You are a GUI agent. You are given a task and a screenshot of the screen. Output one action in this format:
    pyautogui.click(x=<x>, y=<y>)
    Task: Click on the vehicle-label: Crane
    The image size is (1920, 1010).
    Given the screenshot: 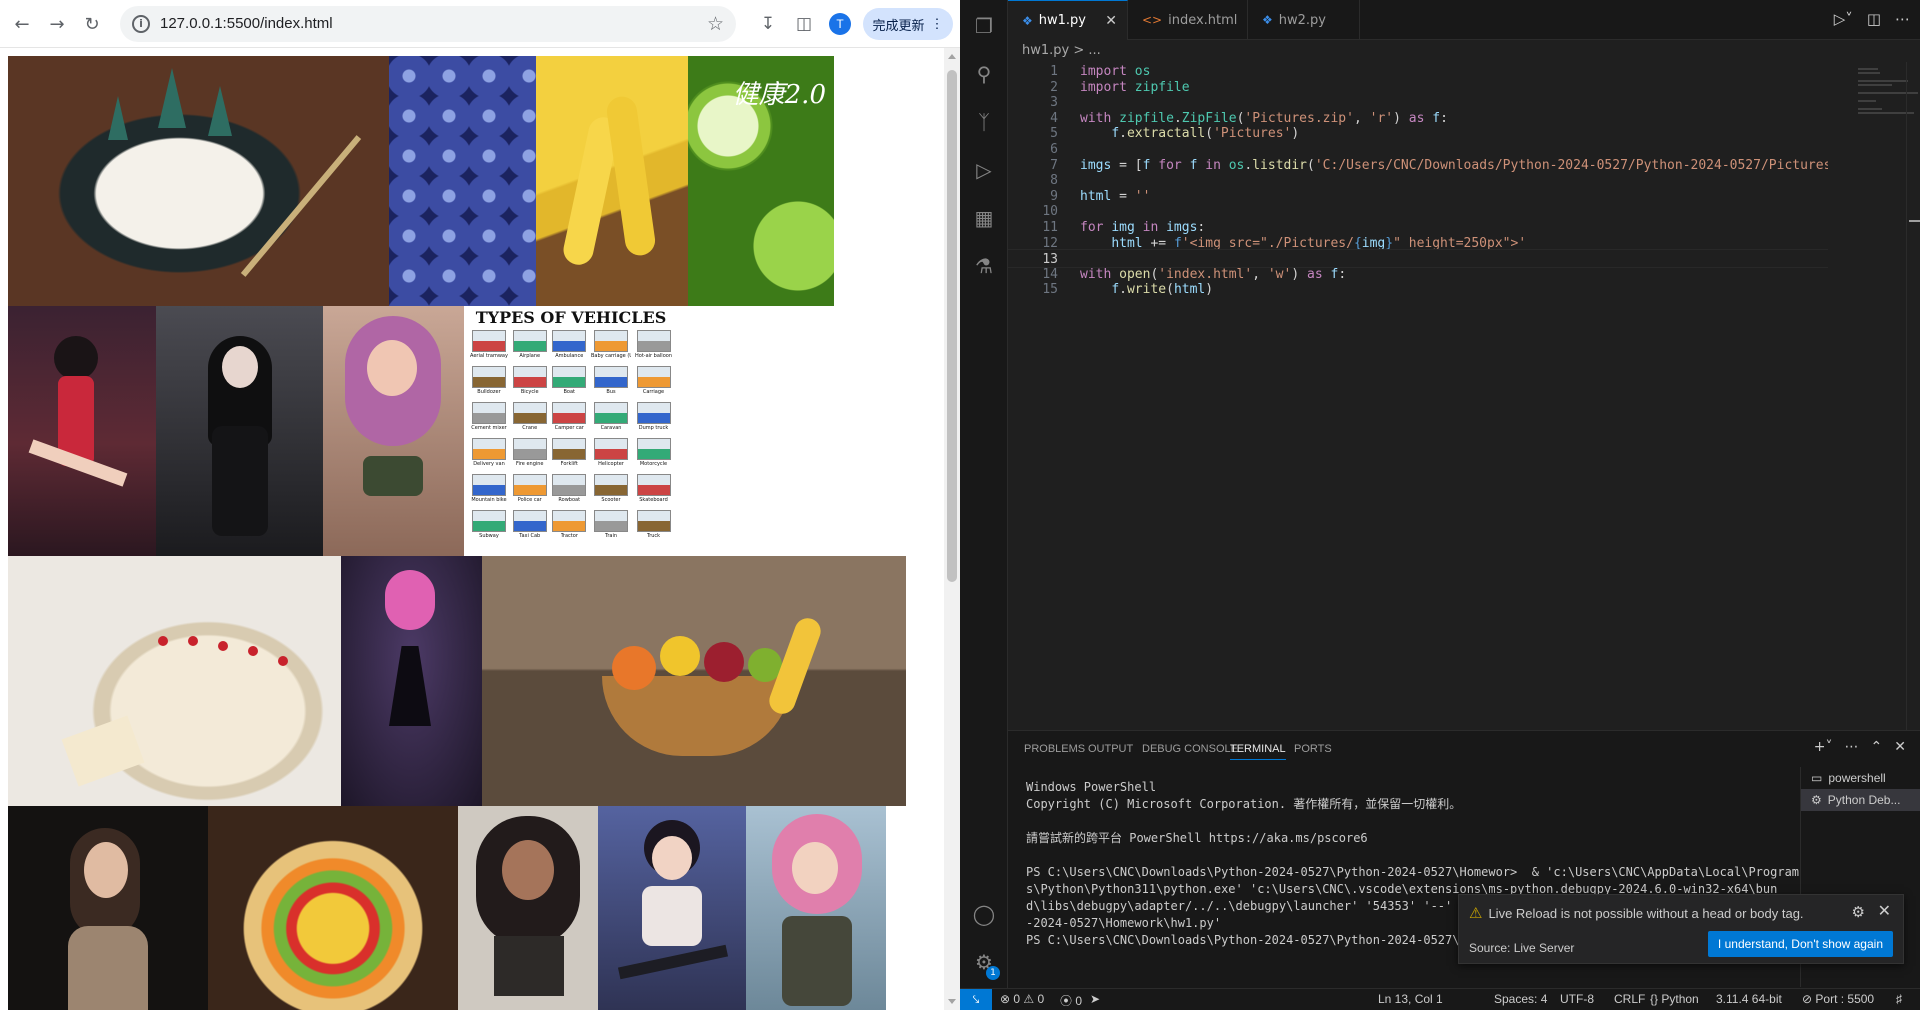 What is the action you would take?
    pyautogui.click(x=530, y=428)
    